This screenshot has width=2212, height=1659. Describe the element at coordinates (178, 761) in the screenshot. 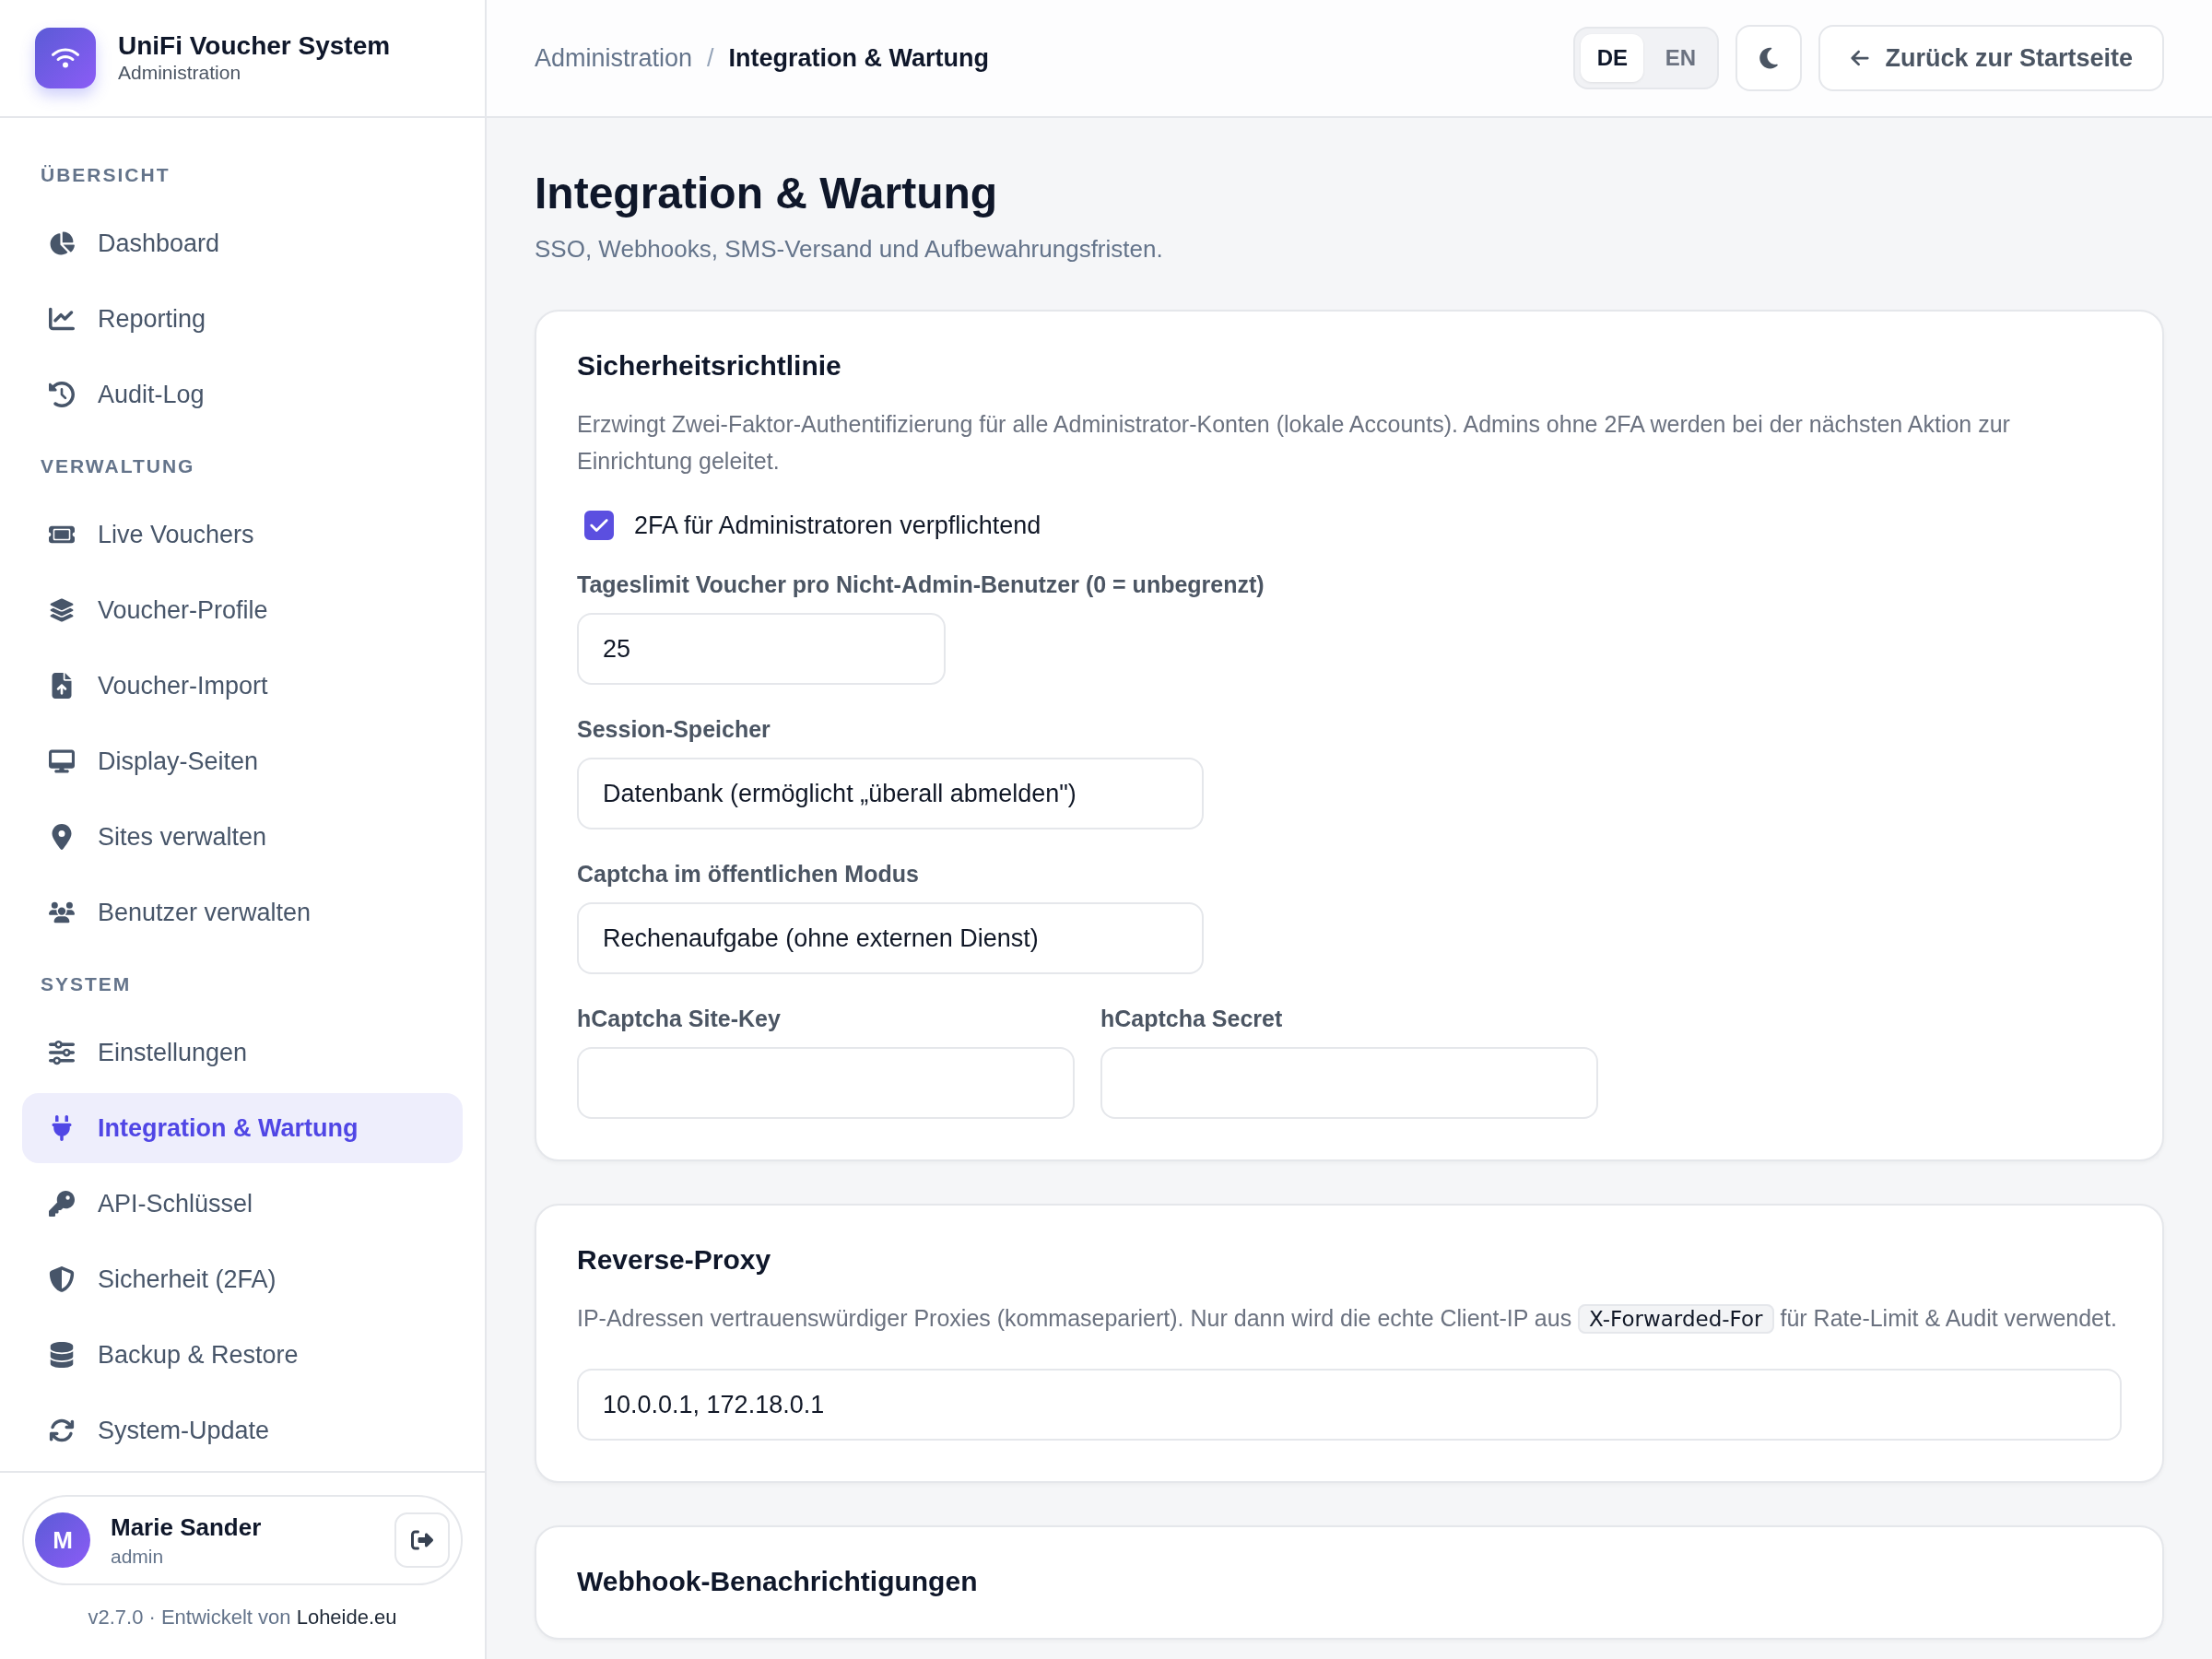

I see `sidebar-item-label: Display-Seiten` at that location.